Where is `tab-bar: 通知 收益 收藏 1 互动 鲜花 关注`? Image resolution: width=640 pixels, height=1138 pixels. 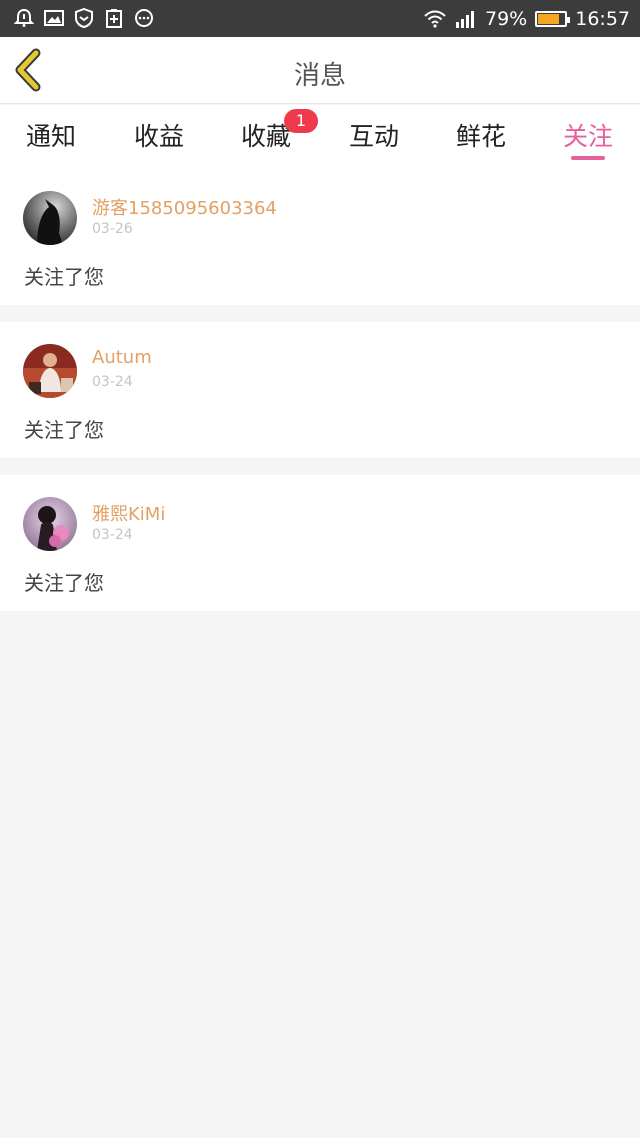
tab-bar: 通知 收益 收藏 1 互动 鲜花 关注 is located at coordinates (320, 137).